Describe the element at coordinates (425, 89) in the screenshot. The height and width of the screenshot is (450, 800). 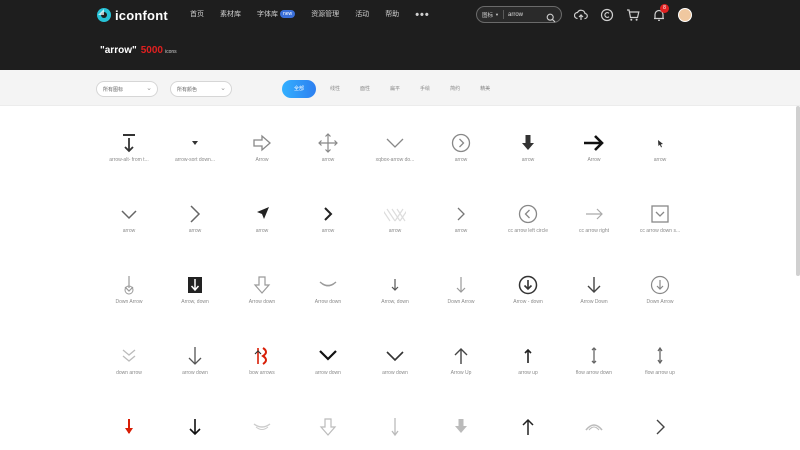
I see `tab-handdrawn: 手绘` at that location.